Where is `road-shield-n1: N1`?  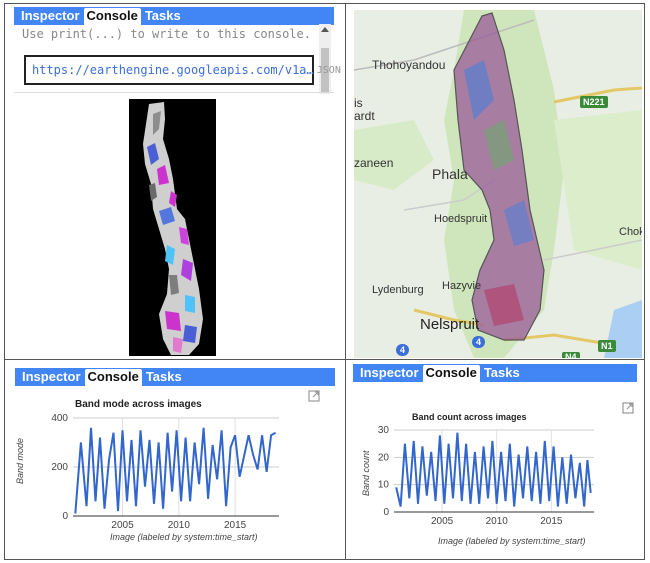
road-shield-n1: N1 is located at coordinates (607, 346).